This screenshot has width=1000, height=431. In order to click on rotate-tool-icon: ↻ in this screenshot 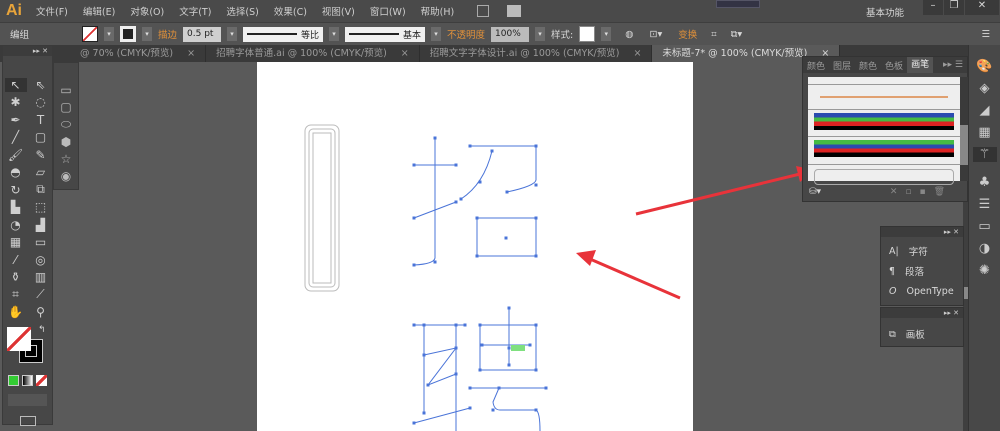, I will do `click(15, 190)`.